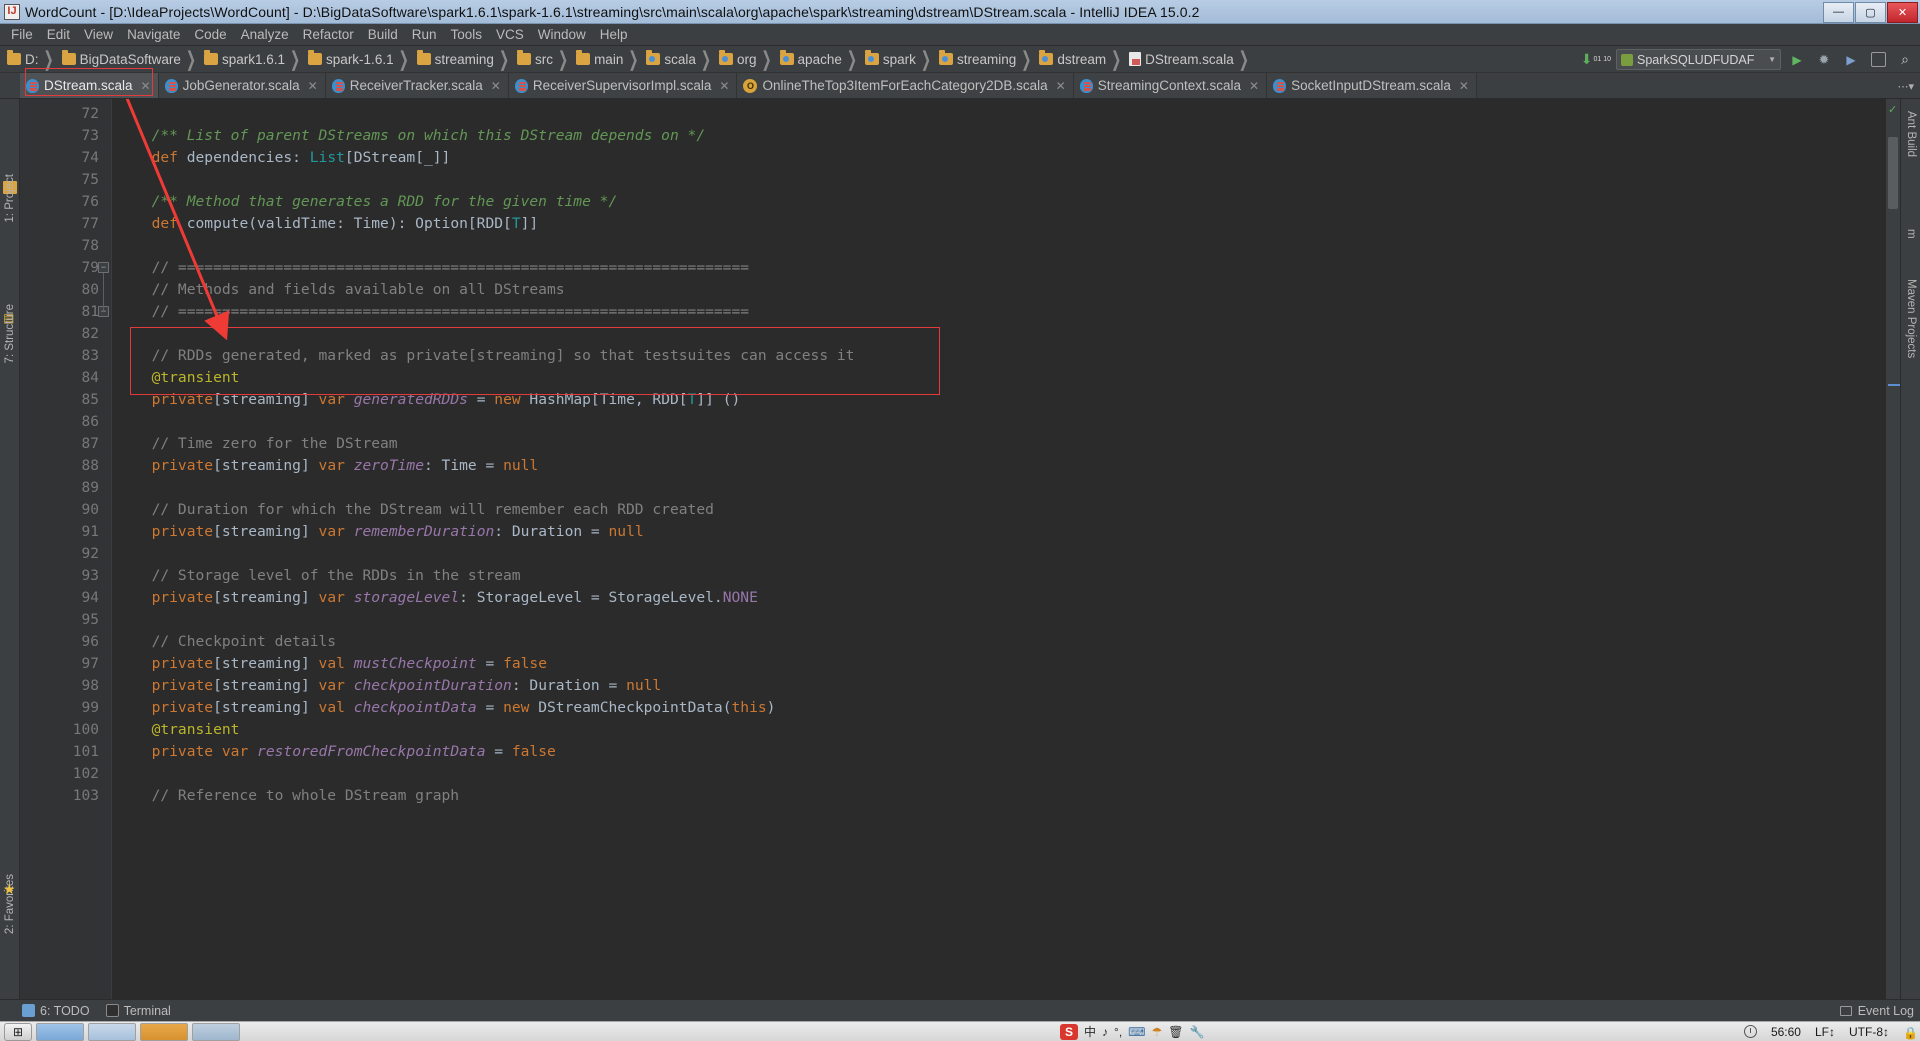  Describe the element at coordinates (1825, 1032) in the screenshot. I see `line-separator: LF↕` at that location.